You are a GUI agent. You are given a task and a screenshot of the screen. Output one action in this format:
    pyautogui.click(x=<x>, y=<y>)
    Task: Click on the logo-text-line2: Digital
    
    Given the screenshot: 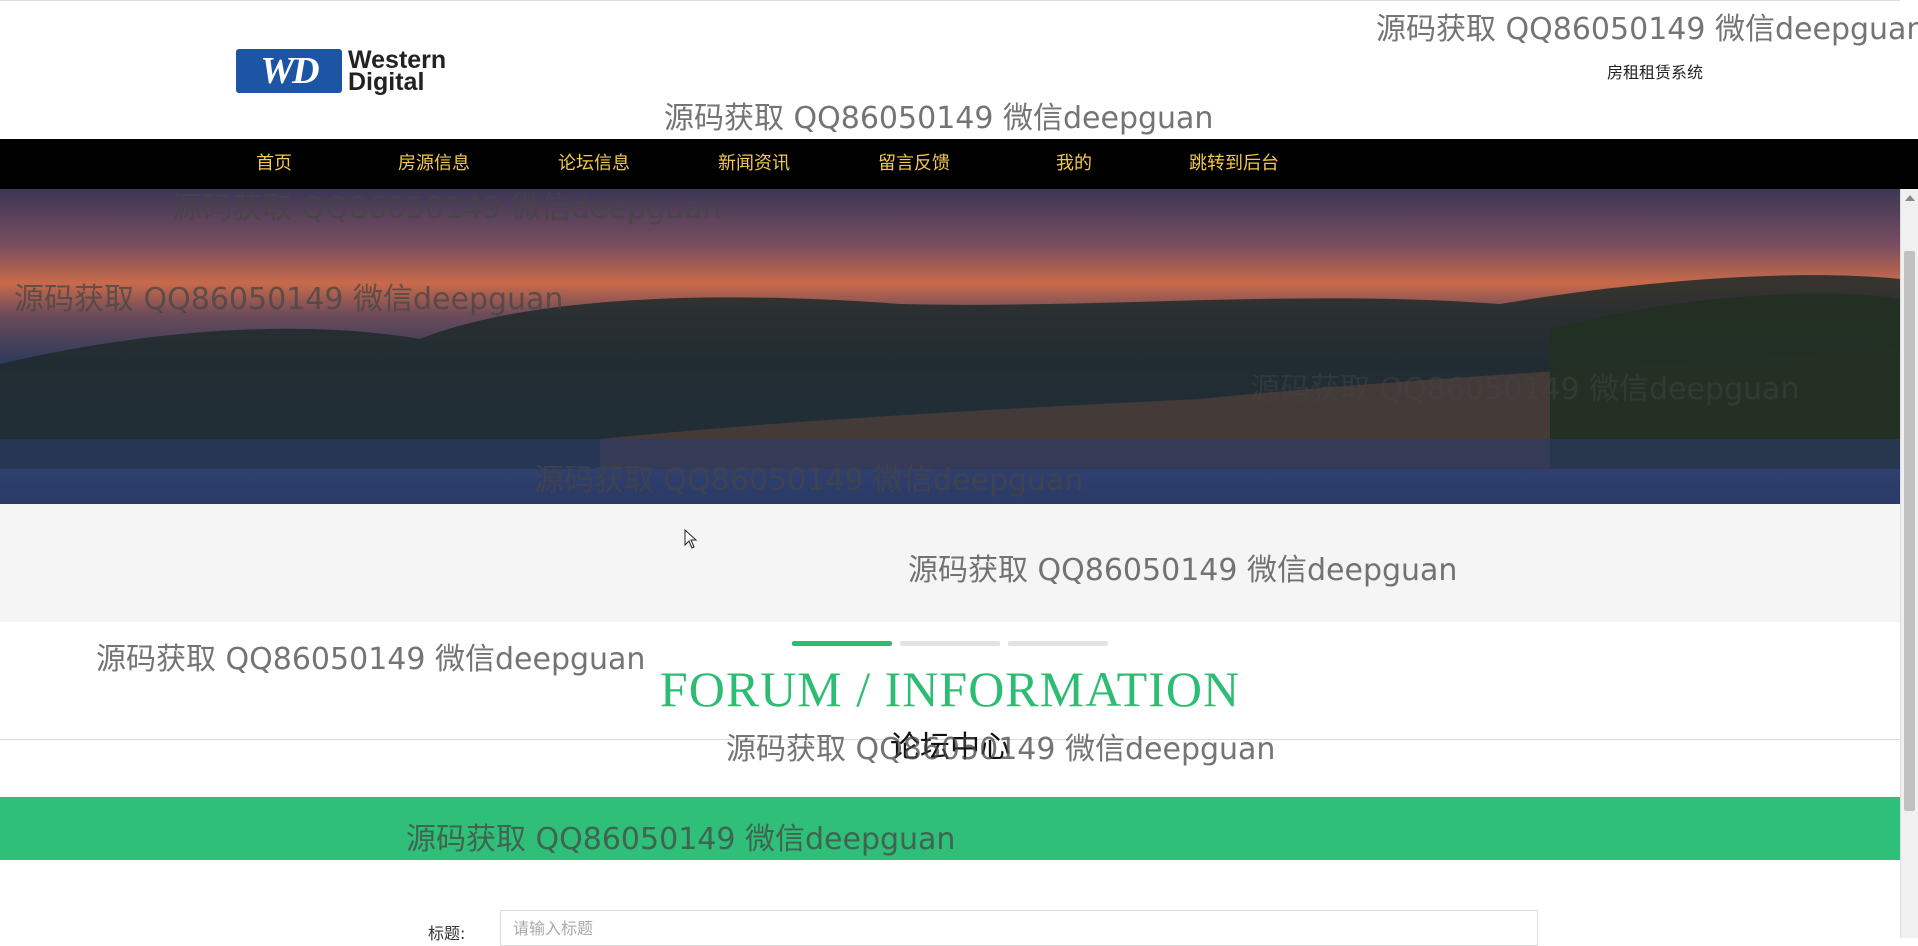 What is the action you would take?
    pyautogui.click(x=386, y=82)
    